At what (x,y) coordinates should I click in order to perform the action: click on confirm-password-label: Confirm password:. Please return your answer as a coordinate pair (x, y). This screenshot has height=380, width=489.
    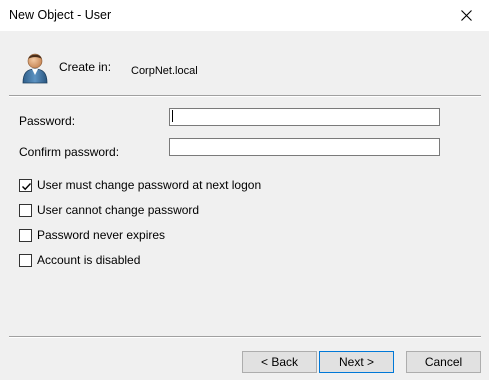
    Looking at the image, I should click on (69, 152).